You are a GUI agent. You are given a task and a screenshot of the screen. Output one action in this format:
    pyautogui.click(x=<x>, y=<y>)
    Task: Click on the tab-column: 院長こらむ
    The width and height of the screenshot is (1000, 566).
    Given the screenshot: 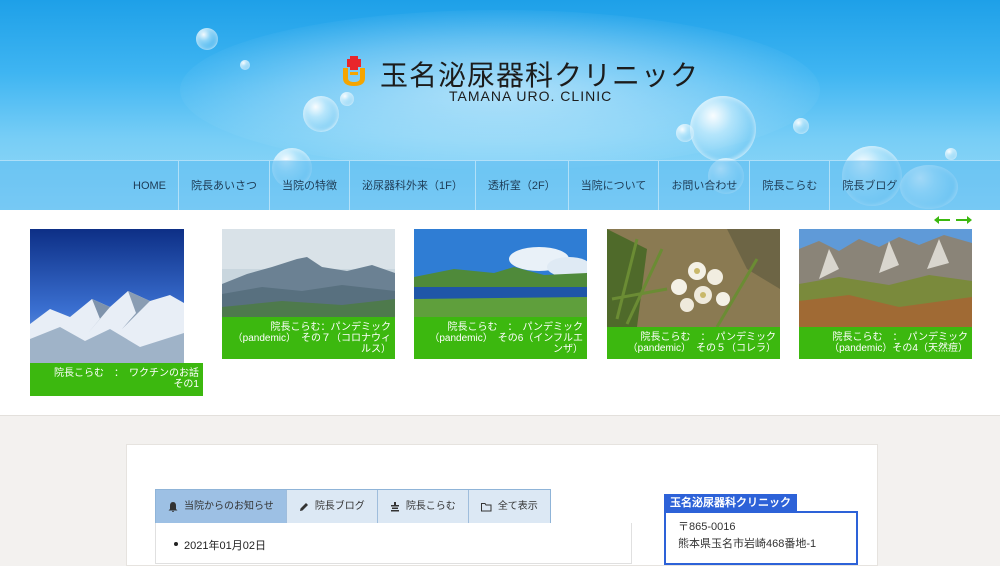 What is the action you would take?
    pyautogui.click(x=422, y=507)
    